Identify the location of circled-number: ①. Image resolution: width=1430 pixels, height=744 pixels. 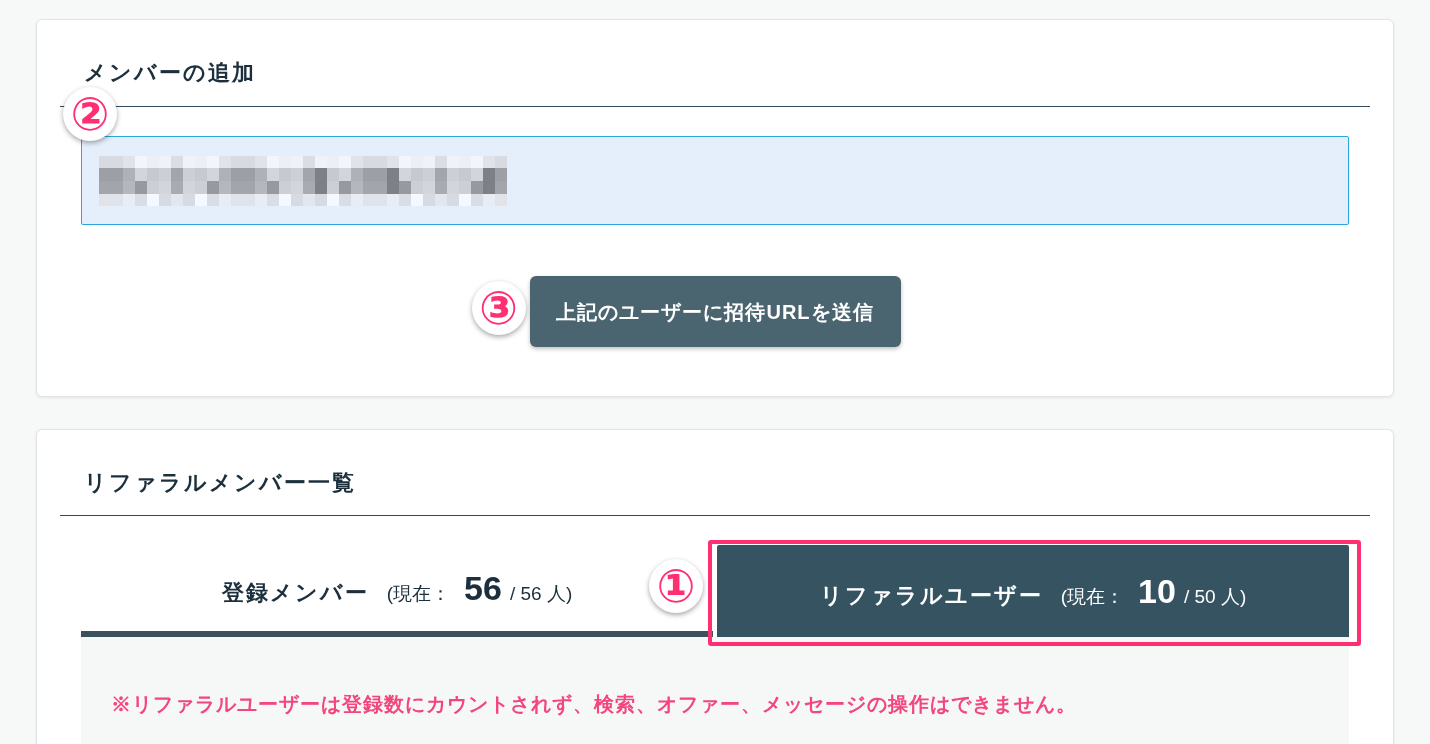
(676, 586).